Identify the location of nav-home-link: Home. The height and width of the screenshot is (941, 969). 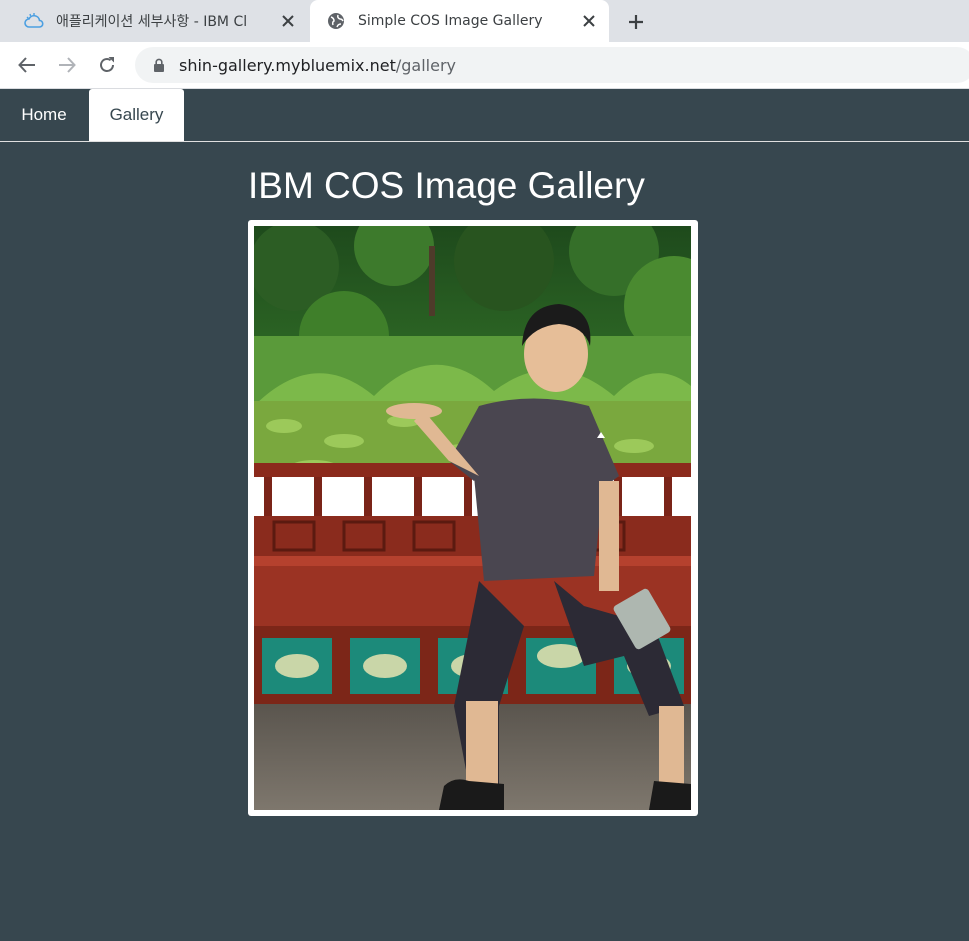
(44, 115).